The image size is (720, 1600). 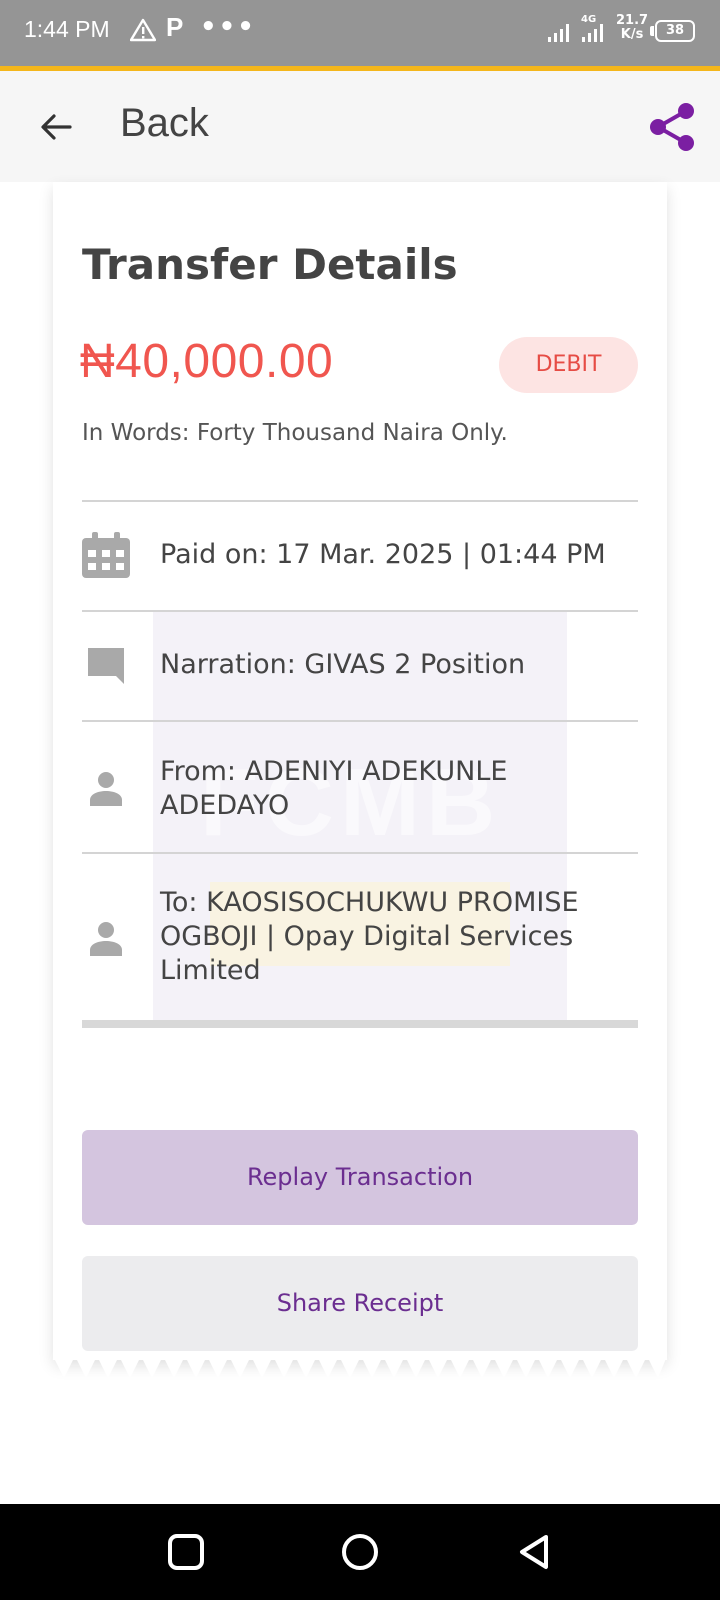 I want to click on back-arrow-icon, so click(x=56, y=127).